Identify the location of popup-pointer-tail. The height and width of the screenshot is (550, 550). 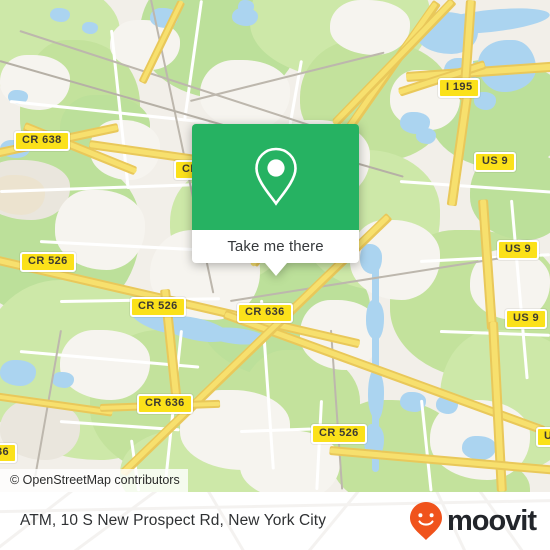
(275, 269).